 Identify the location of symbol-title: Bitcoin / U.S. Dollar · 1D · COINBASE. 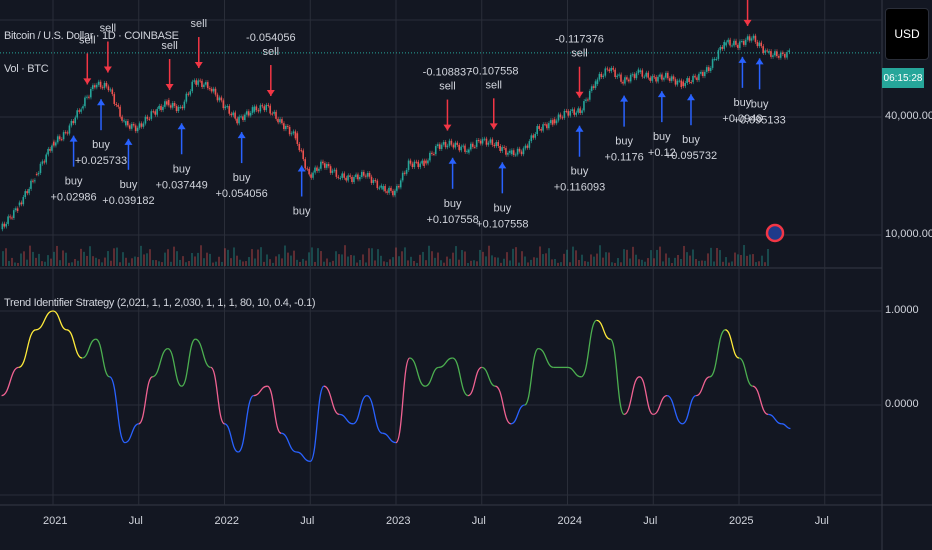
(91, 36).